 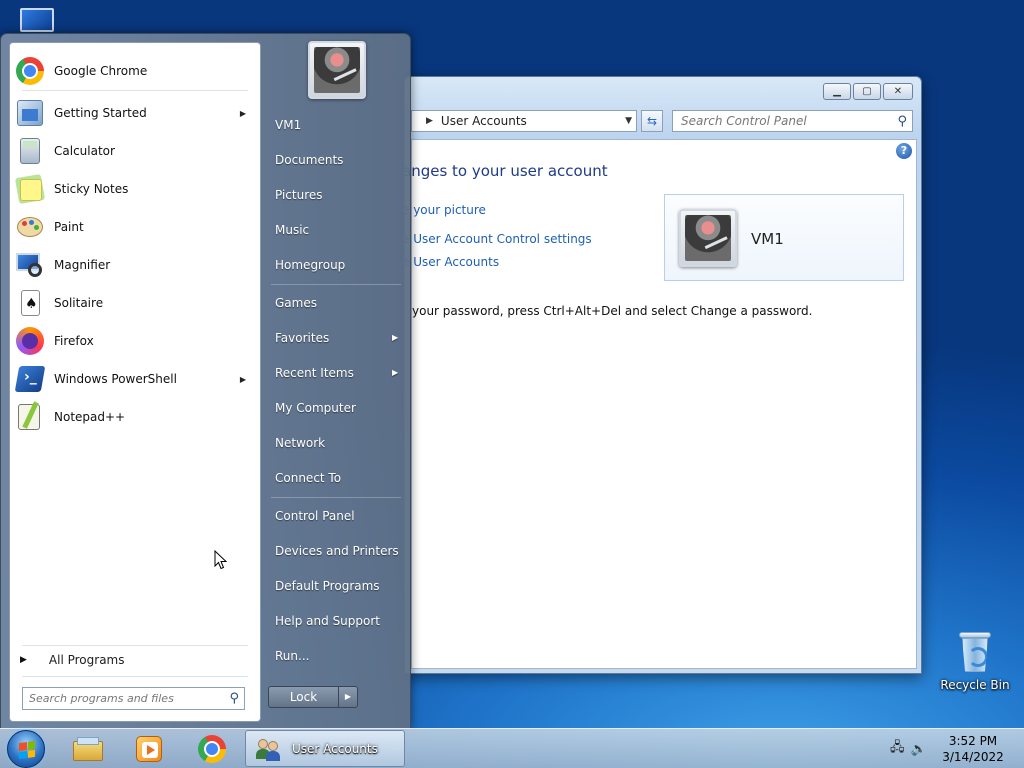 I want to click on network-icon: 🖧, so click(x=897, y=749).